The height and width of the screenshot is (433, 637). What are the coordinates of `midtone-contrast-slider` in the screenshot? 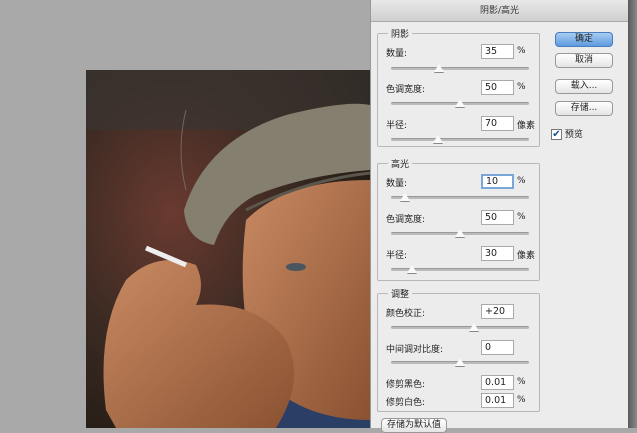 It's located at (460, 362).